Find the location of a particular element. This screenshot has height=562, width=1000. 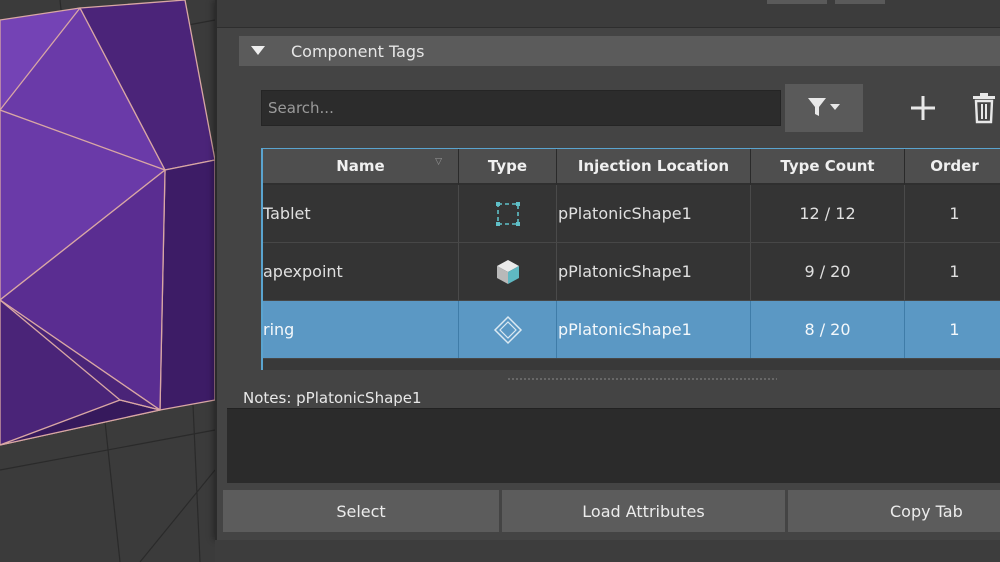

search-input is located at coordinates (521, 108).